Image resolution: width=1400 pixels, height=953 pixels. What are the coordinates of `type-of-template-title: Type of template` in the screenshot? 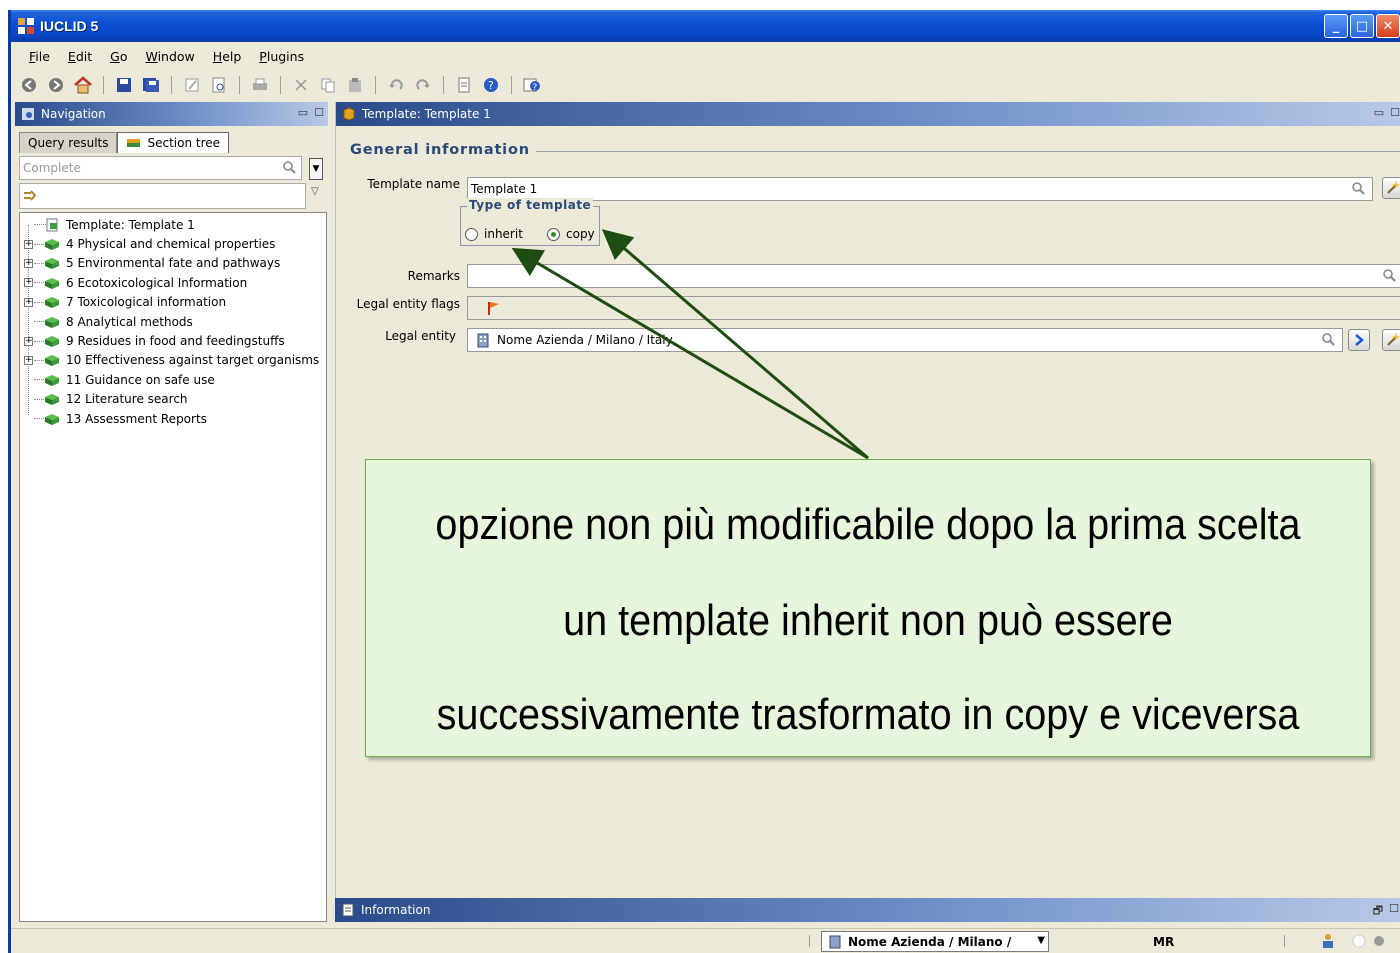 It's located at (530, 205).